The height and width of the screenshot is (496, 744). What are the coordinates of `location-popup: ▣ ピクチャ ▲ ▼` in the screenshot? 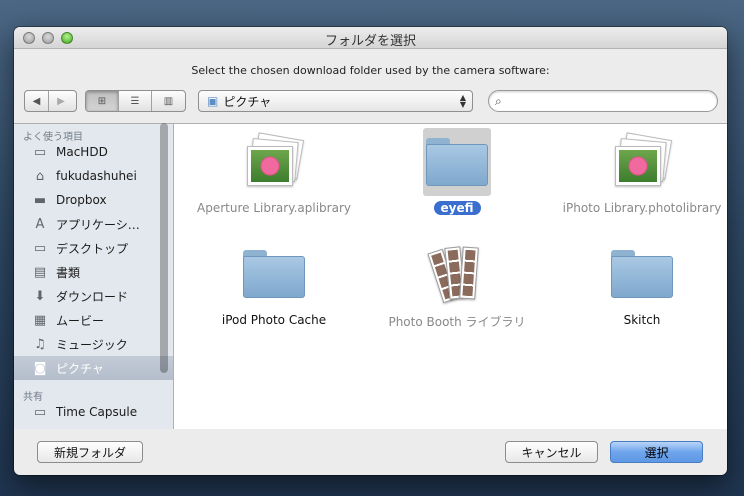 It's located at (335, 101).